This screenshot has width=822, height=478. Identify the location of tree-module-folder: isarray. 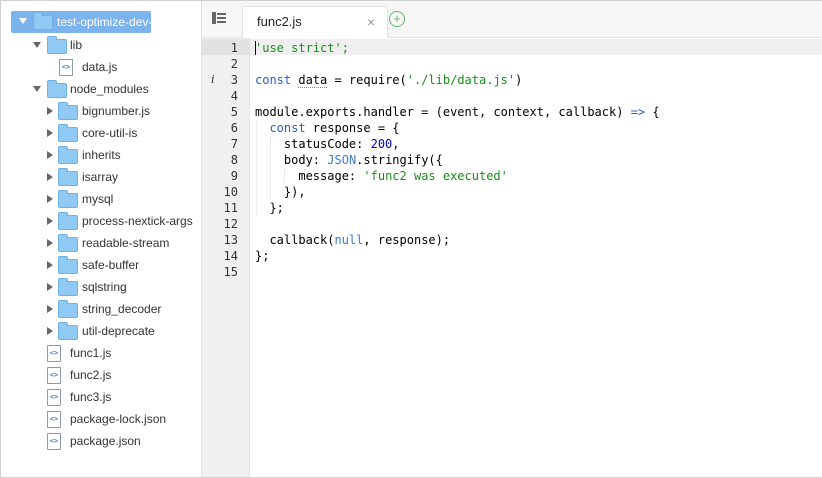
(96, 177).